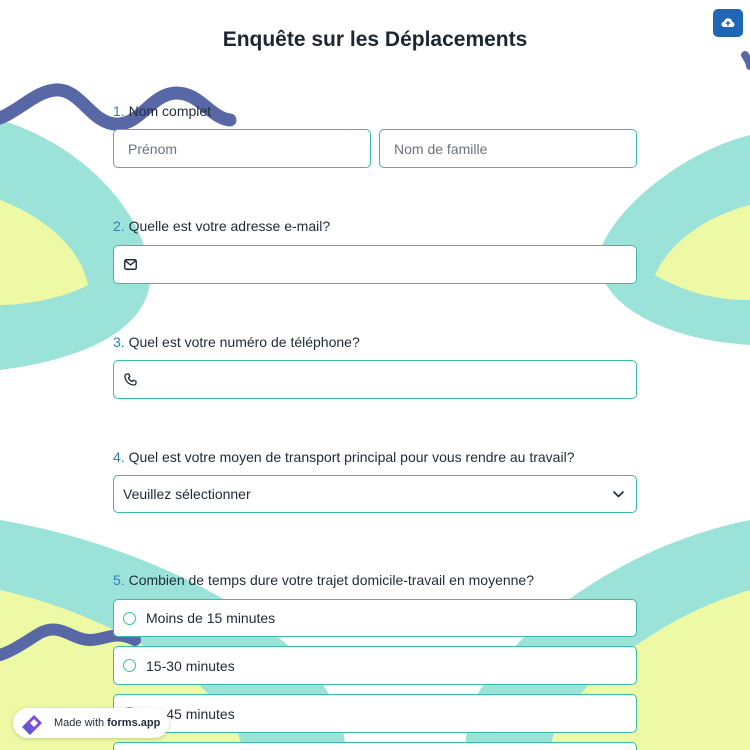 The image size is (750, 750). I want to click on transport-select: Veuillez sélectionner, so click(375, 494).